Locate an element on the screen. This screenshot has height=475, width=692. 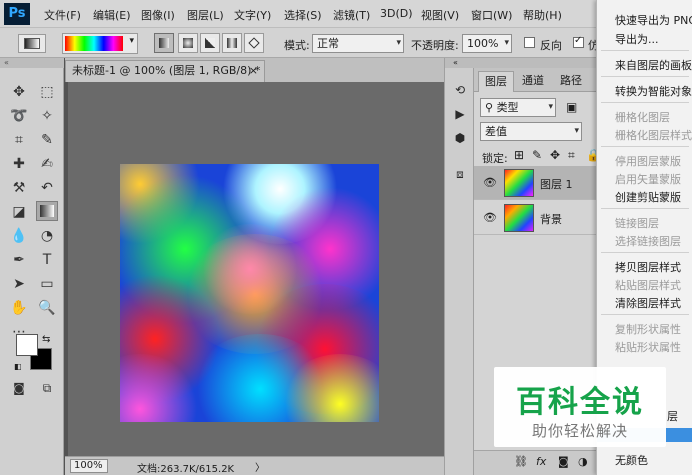
foreground-color-swatch-front is located at coordinates (27, 345).